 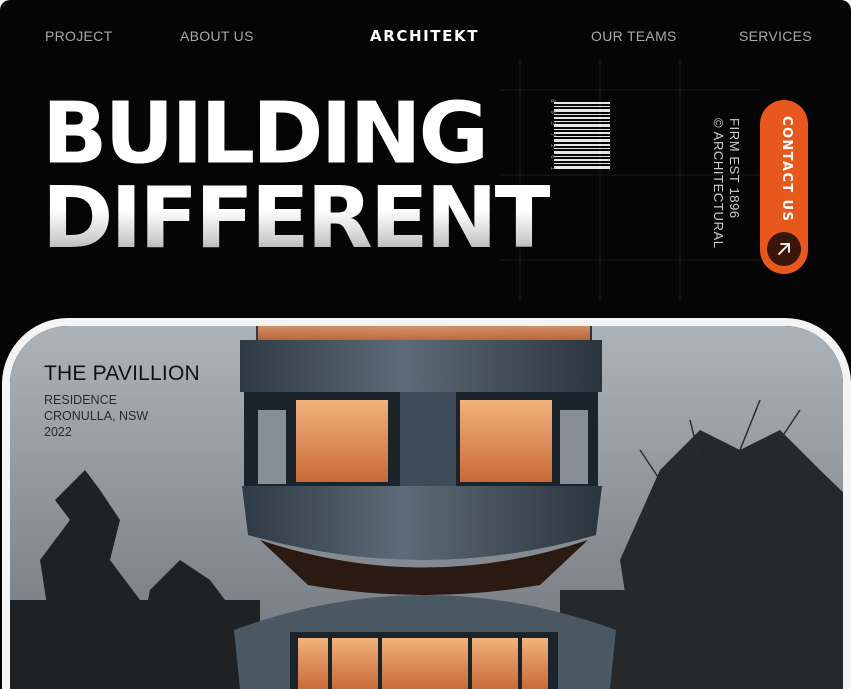 I want to click on nav-about-us: ABOUT US, so click(x=217, y=36).